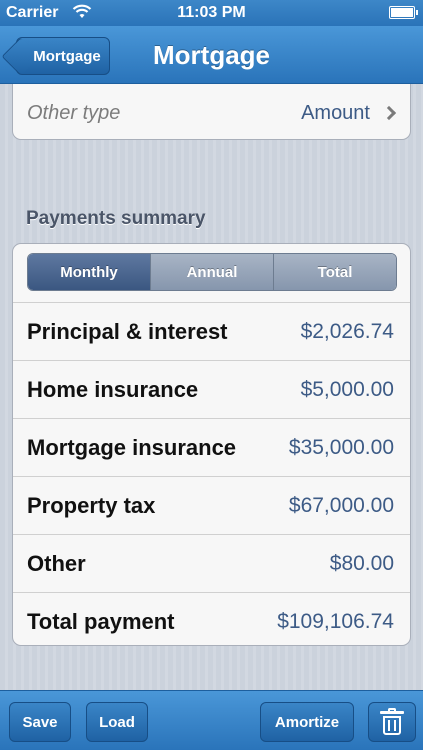 This screenshot has width=423, height=750. What do you see at coordinates (116, 218) in the screenshot?
I see `section-title: Payments summary` at bounding box center [116, 218].